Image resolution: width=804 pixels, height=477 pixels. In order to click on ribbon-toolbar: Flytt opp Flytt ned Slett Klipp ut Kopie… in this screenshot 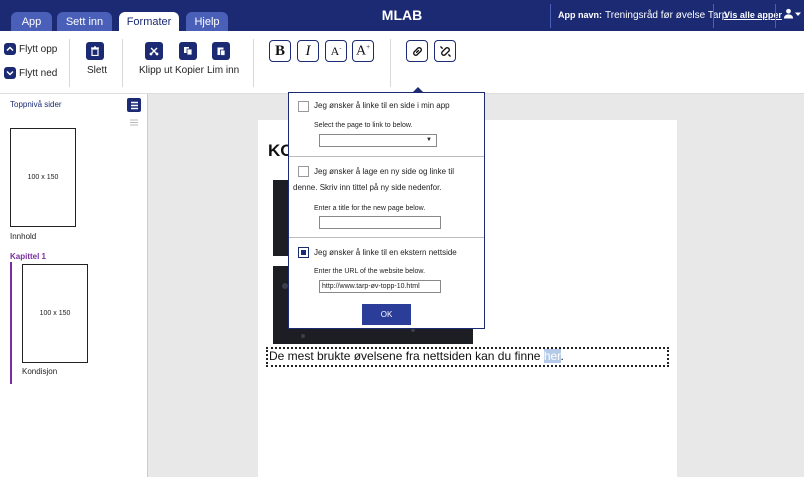, I will do `click(402, 62)`.